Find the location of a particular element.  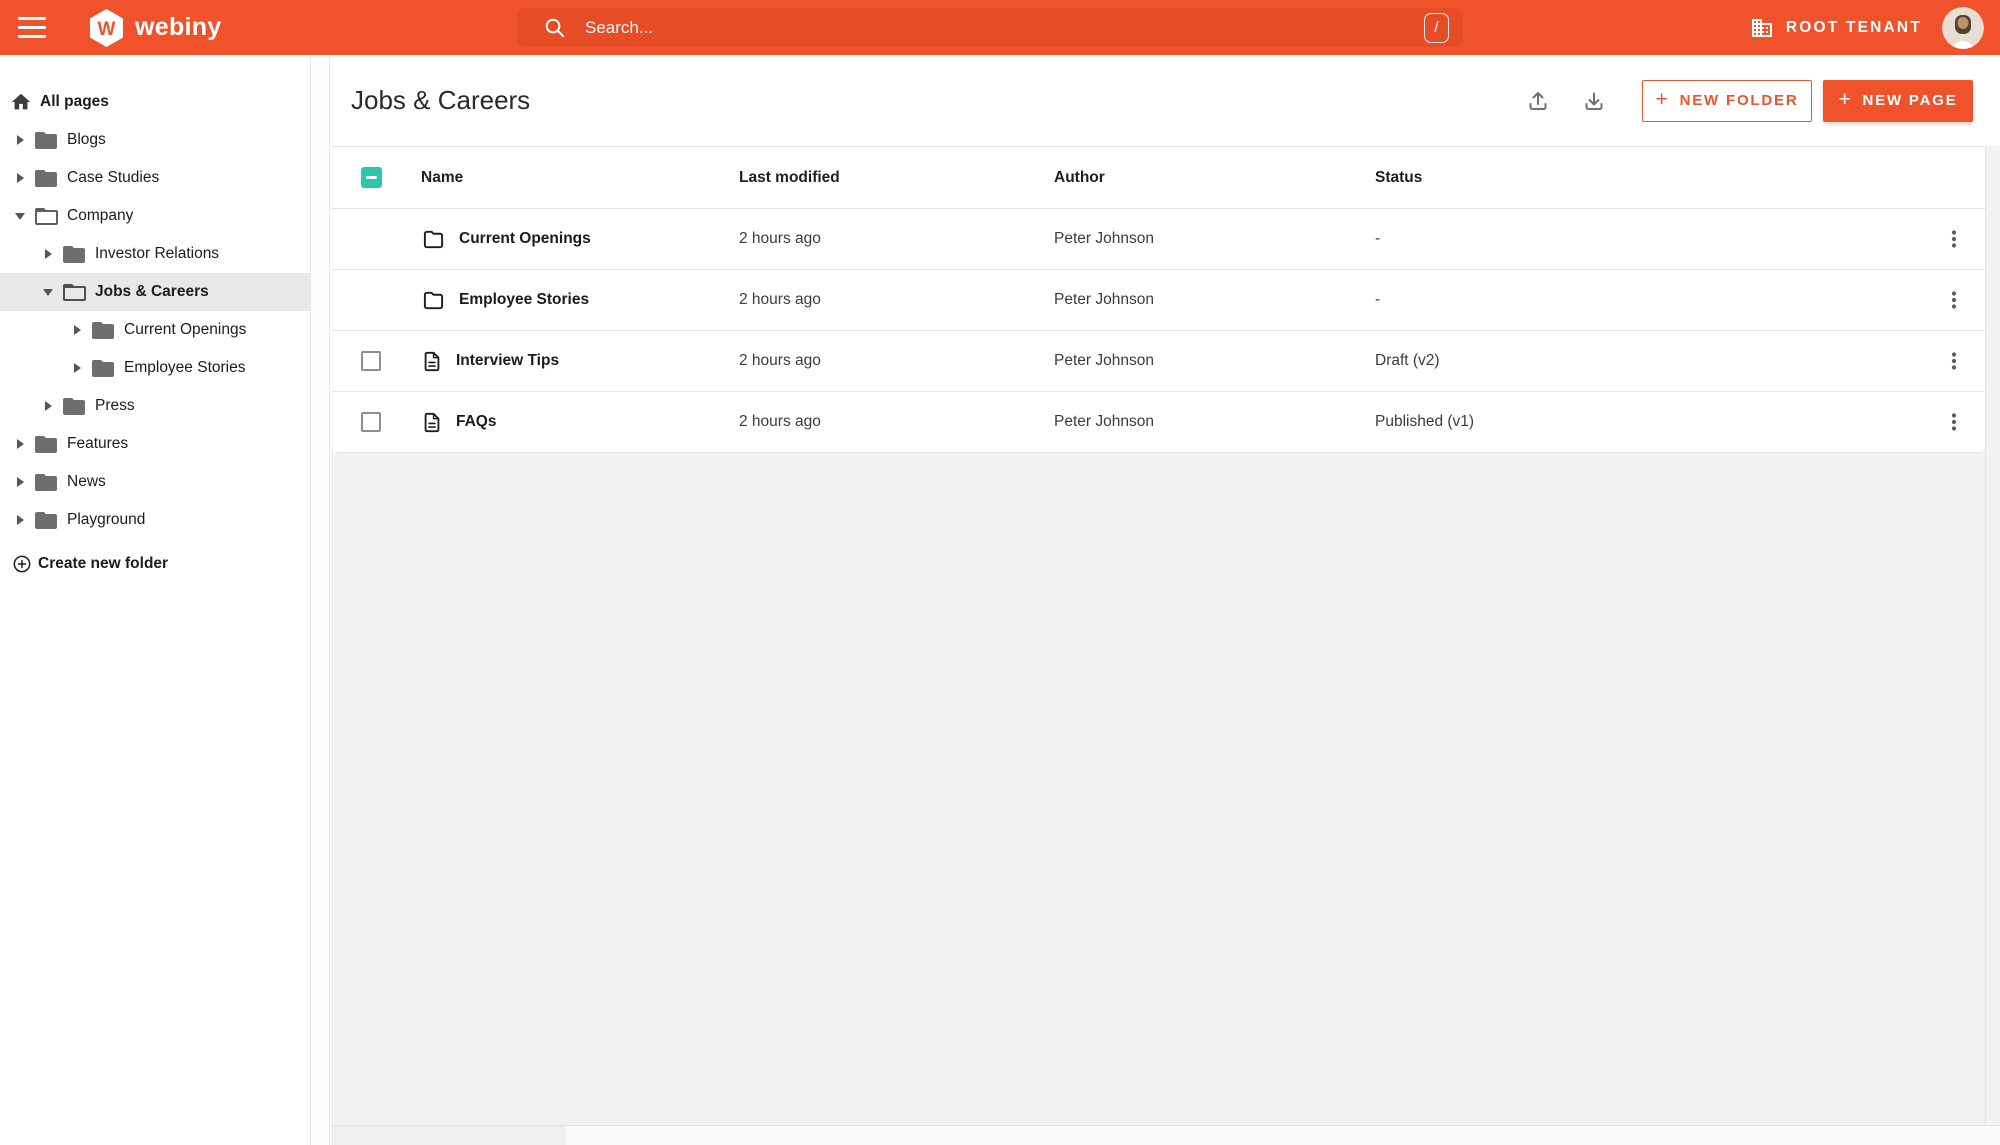

download-icon is located at coordinates (1594, 101).